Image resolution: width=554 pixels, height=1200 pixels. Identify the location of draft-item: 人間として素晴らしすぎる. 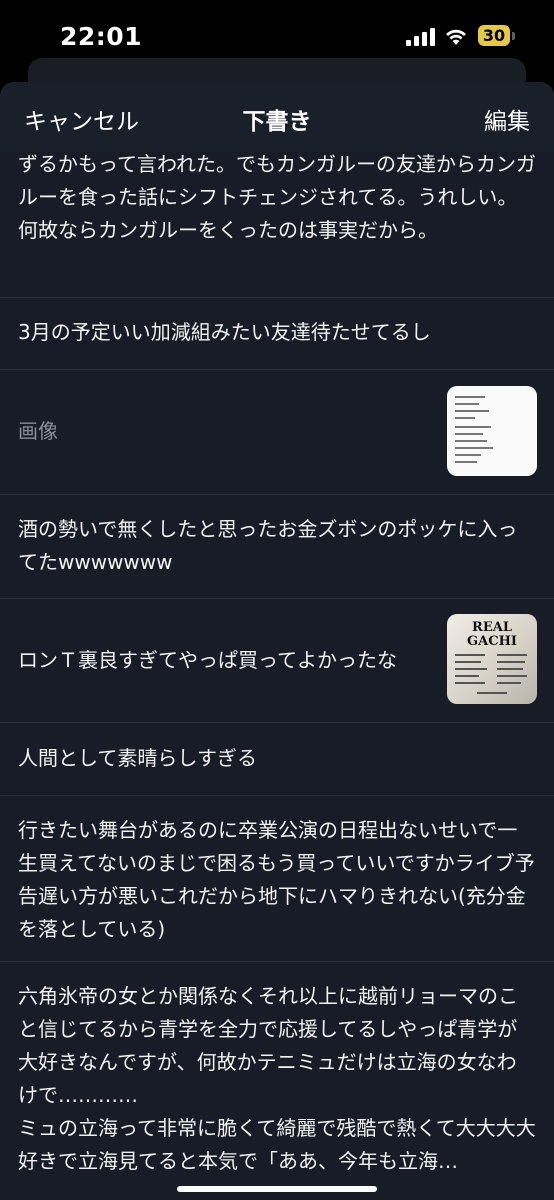
(277, 759).